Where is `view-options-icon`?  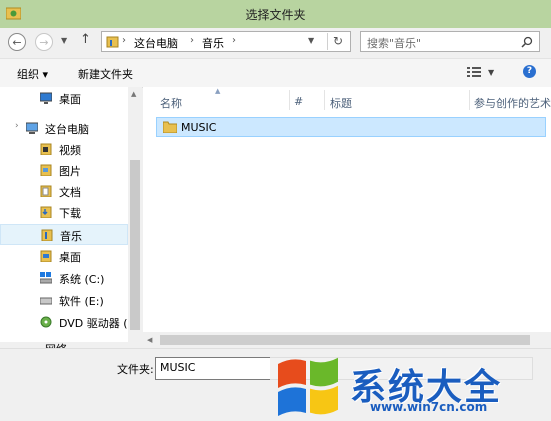 view-options-icon is located at coordinates (474, 72).